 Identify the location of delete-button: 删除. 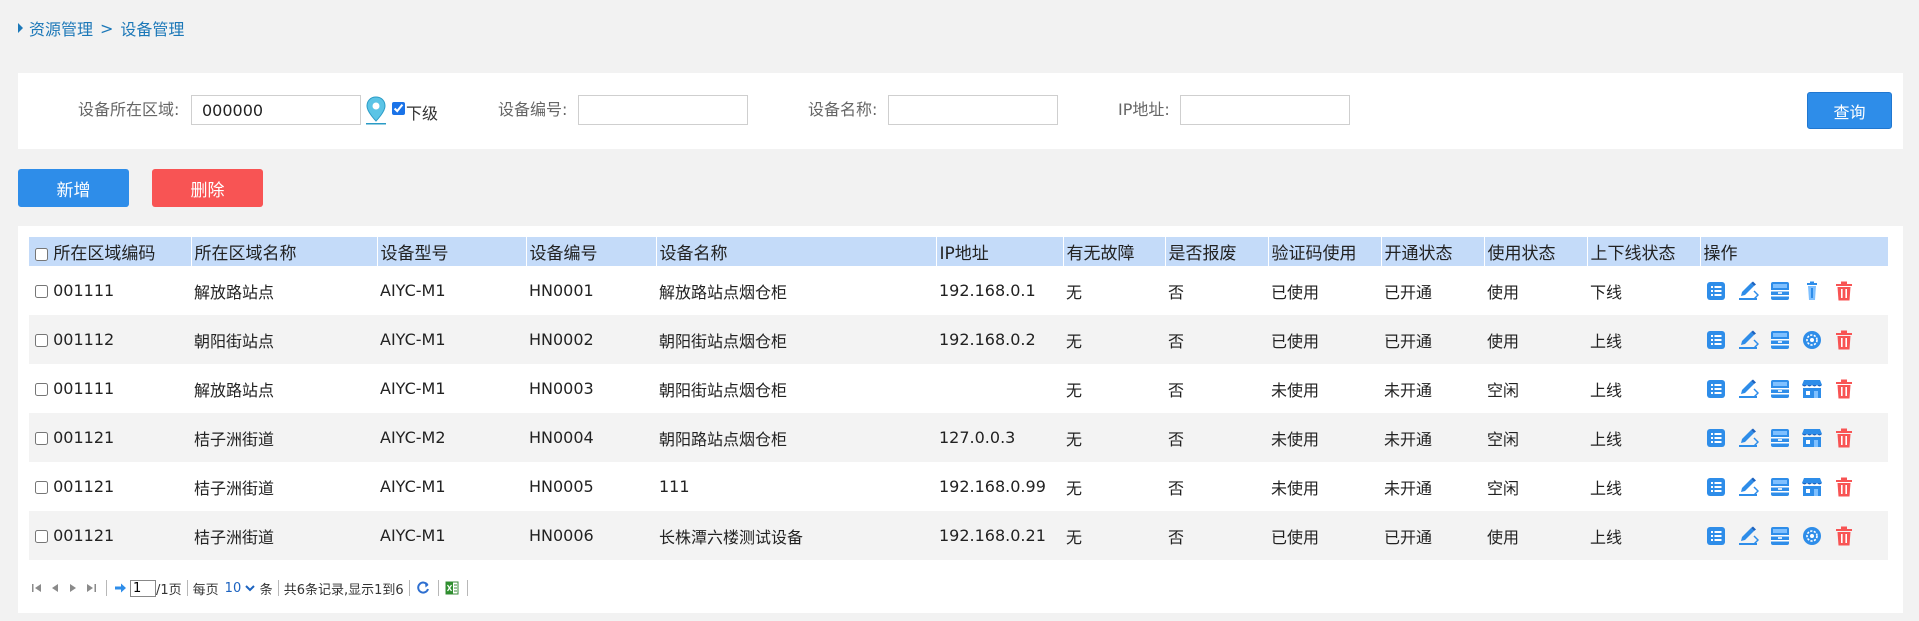
(207, 188).